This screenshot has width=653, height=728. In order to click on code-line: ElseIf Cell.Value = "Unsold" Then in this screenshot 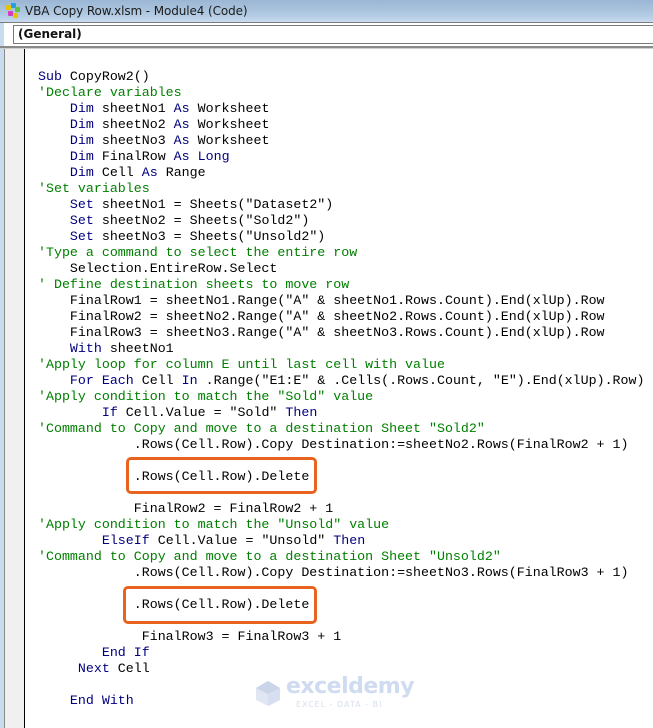, I will do `click(341, 541)`.